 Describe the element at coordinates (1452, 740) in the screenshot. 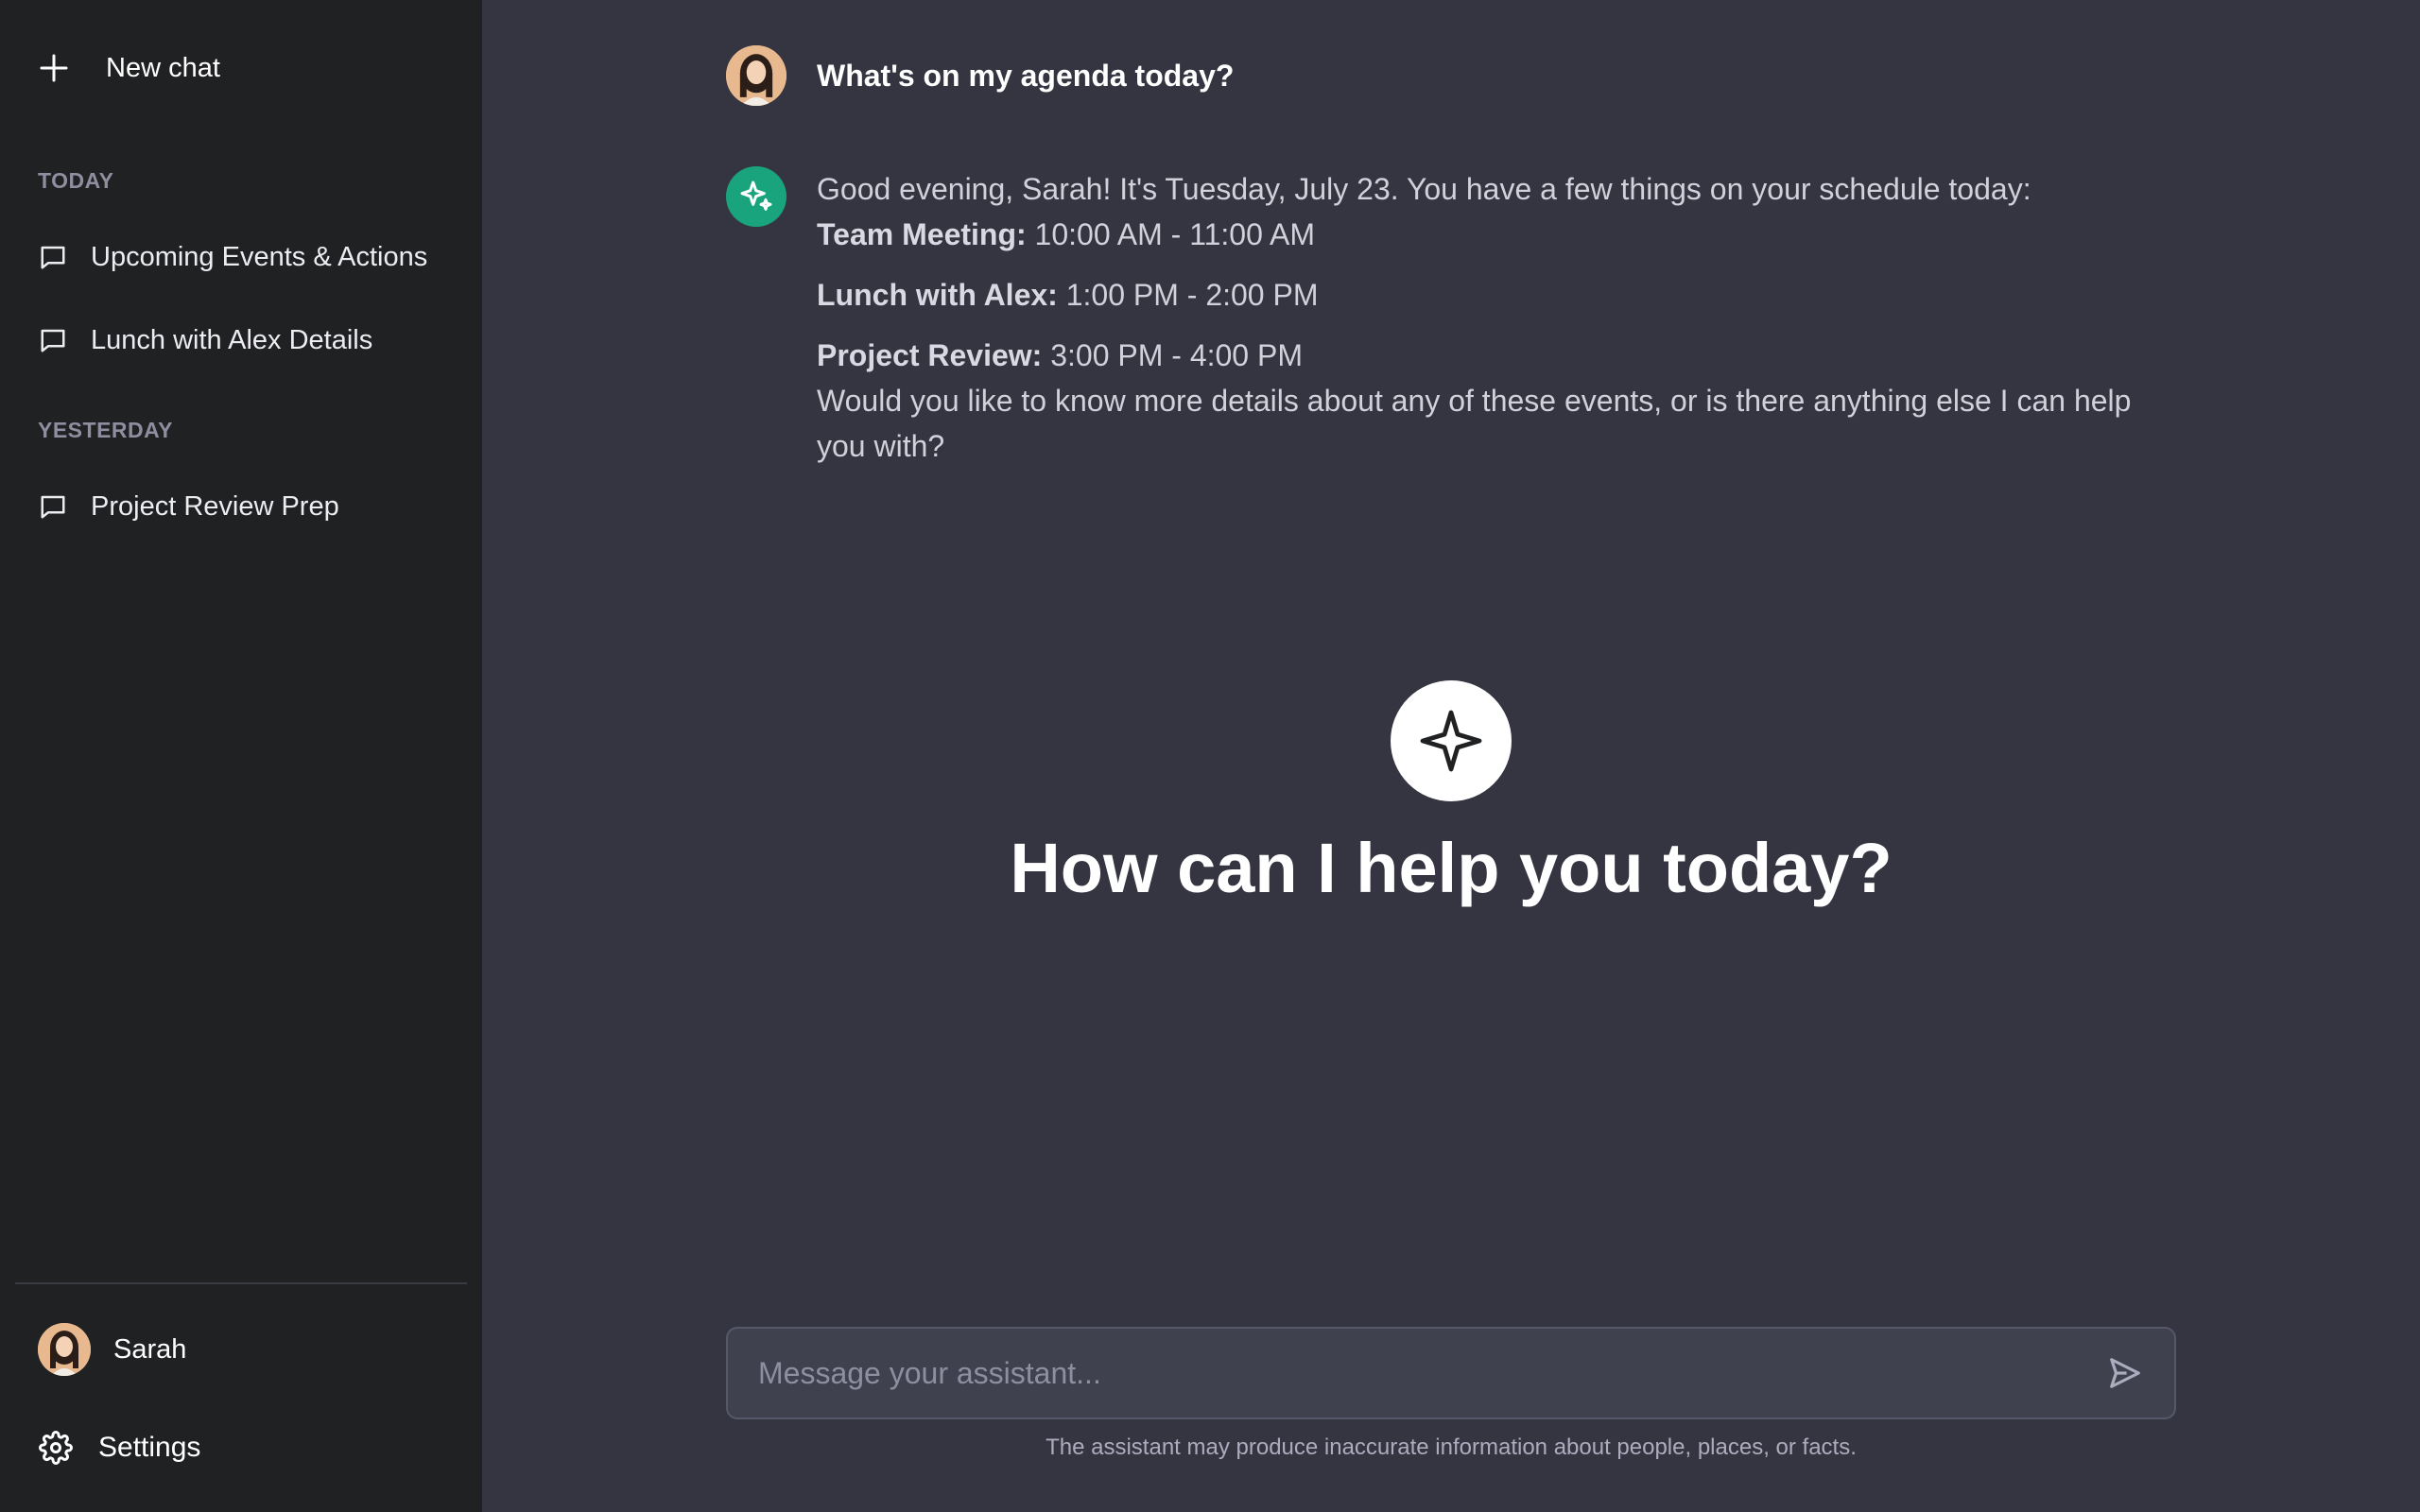

I see `sparkle-icon` at that location.